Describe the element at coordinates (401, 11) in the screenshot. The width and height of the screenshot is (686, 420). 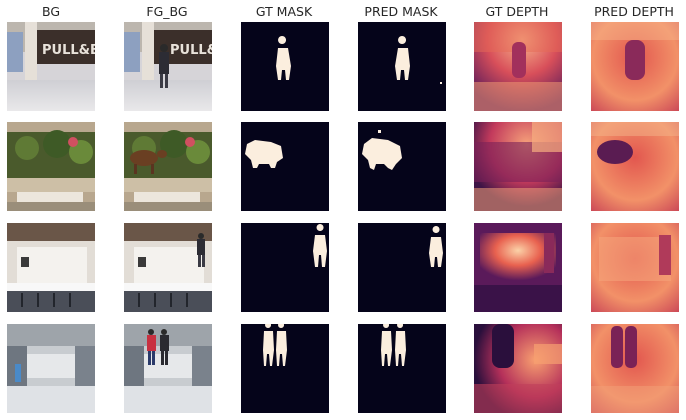
I see `column-title-pred-mask: PRED MASK` at that location.